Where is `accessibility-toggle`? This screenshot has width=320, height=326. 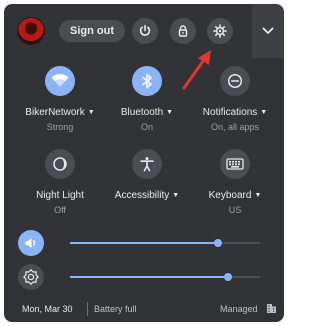
accessibility-toggle is located at coordinates (147, 164).